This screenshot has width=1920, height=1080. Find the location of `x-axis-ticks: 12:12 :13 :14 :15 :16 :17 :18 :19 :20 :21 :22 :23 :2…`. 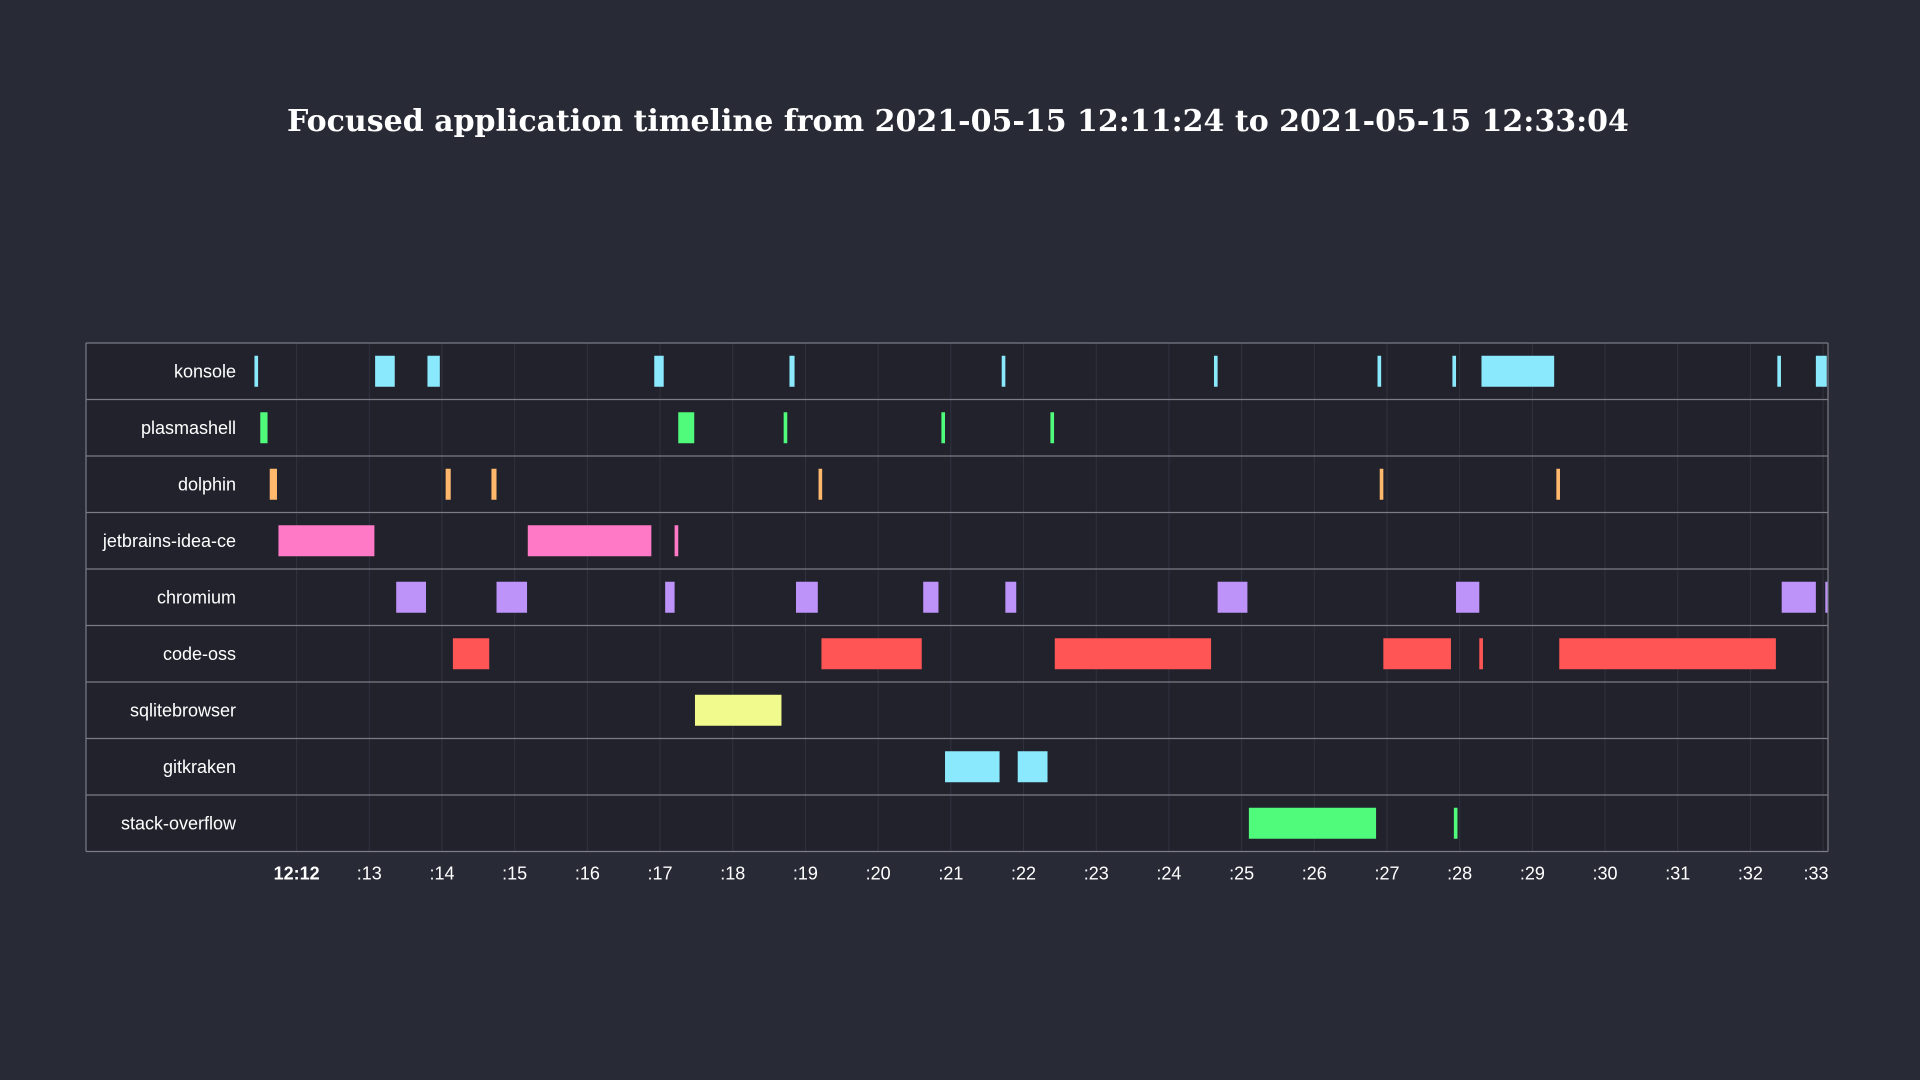

x-axis-ticks: 12:12 :13 :14 :15 :16 :17 :18 :19 :20 :21 :22 :23 :2… is located at coordinates (1051, 874).